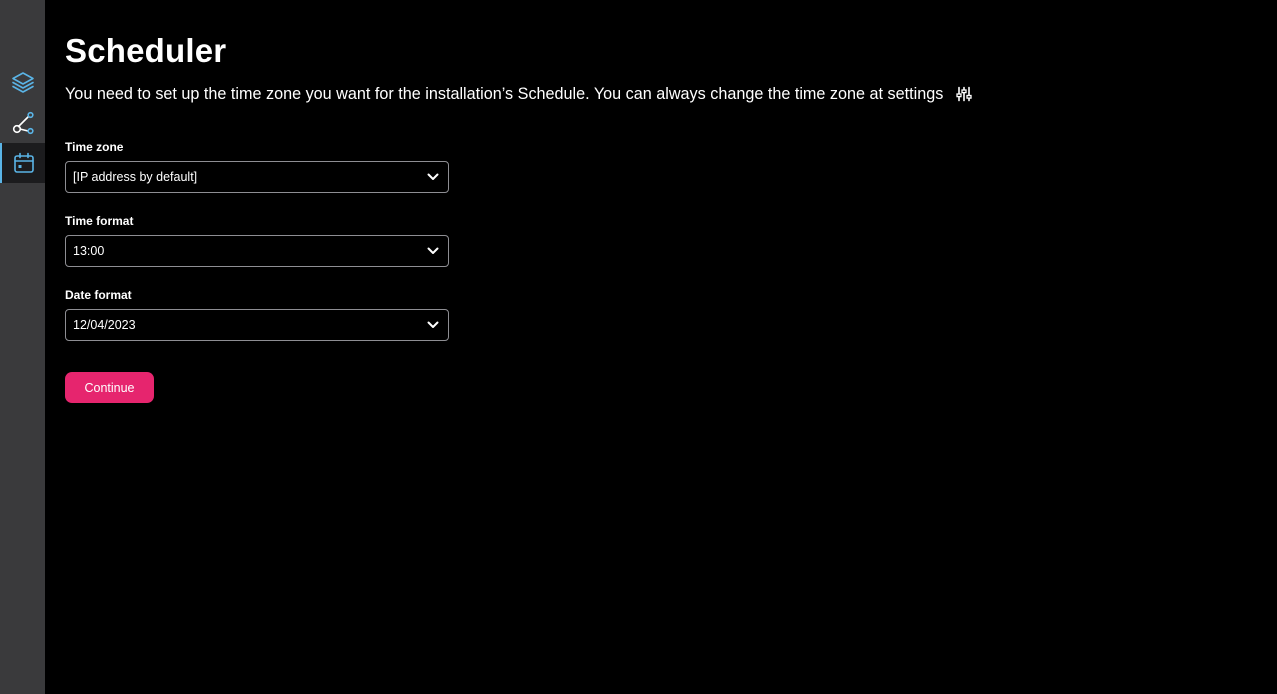  I want to click on sidebar-item-layers, so click(22, 82).